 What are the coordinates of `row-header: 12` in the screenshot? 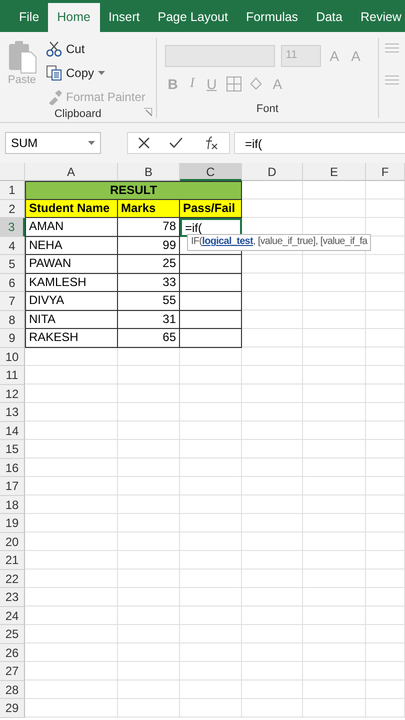 It's located at (12, 393).